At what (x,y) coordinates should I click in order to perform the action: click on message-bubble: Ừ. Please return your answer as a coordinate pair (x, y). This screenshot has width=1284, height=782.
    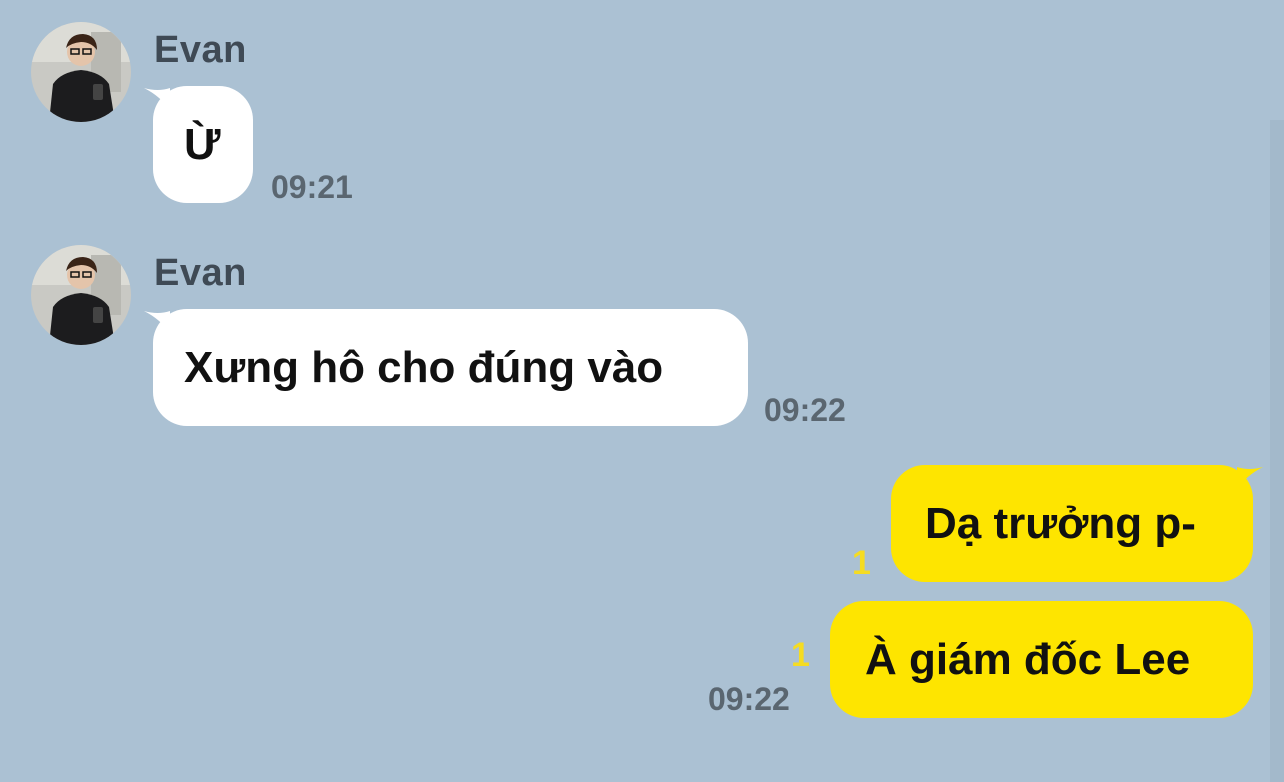
    Looking at the image, I should click on (203, 144).